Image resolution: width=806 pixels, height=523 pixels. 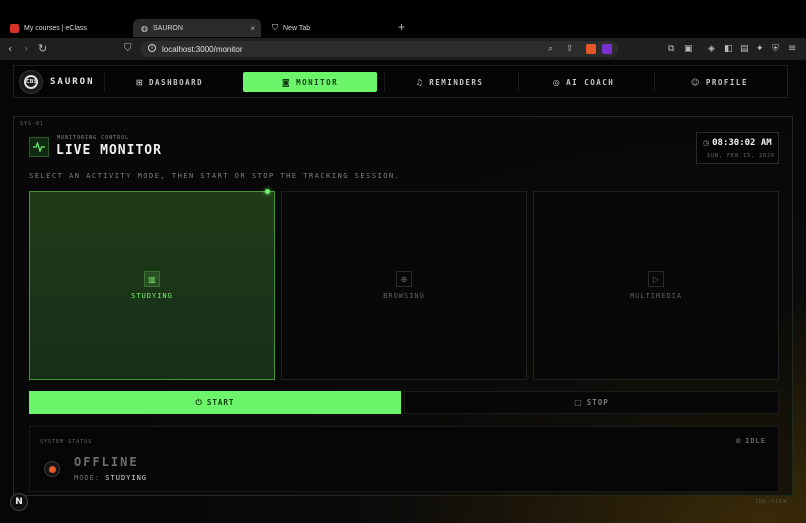 I want to click on vpn-icon: ◈, so click(x=711, y=49).